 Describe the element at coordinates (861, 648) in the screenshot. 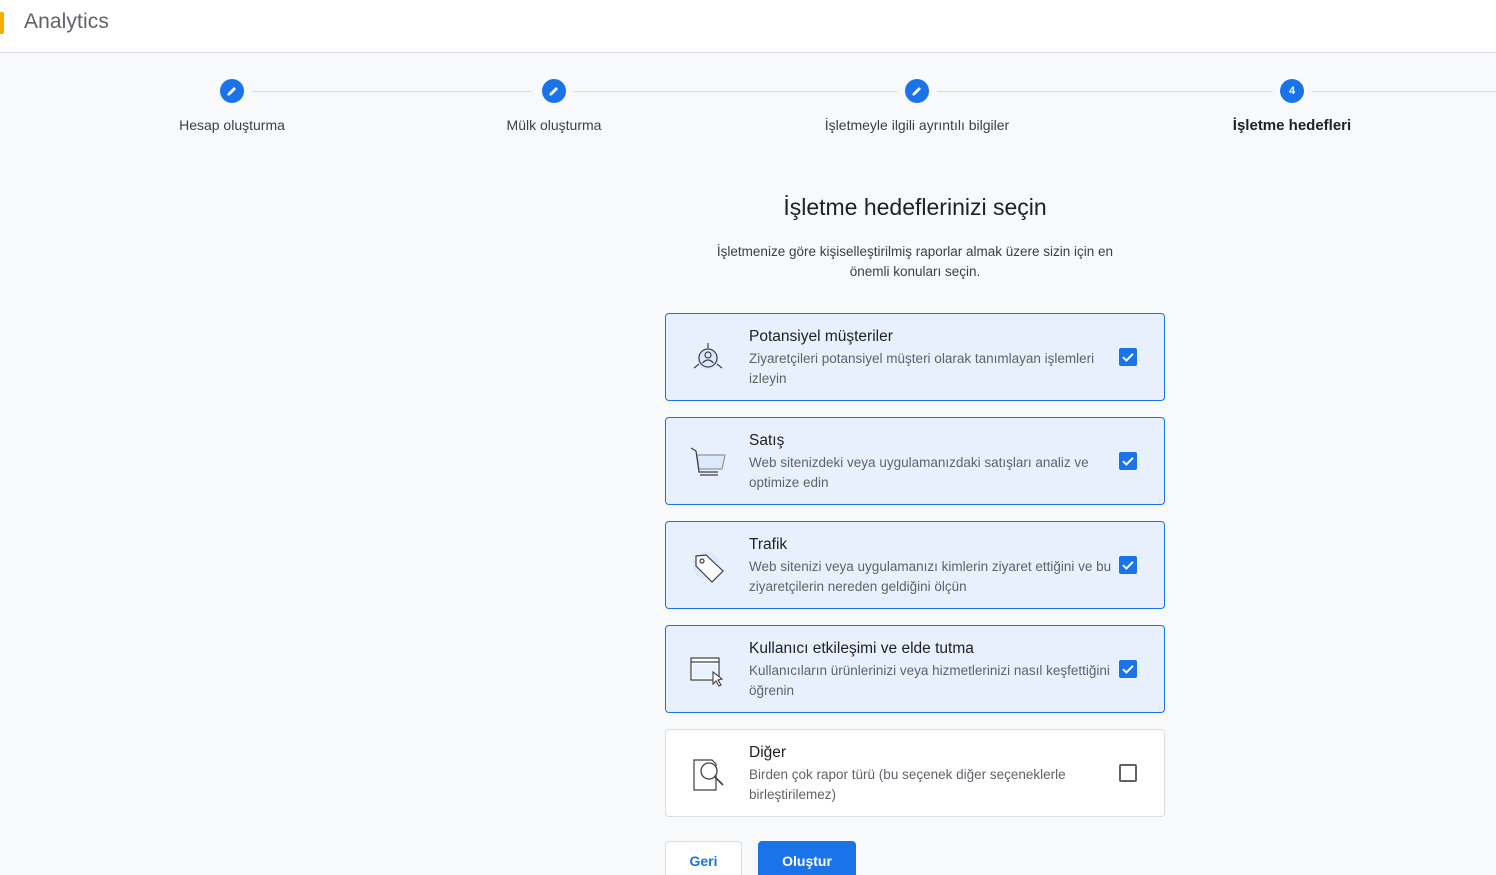

I see `card-title: Kullanıcı etkileşimi ve elde tutma` at that location.